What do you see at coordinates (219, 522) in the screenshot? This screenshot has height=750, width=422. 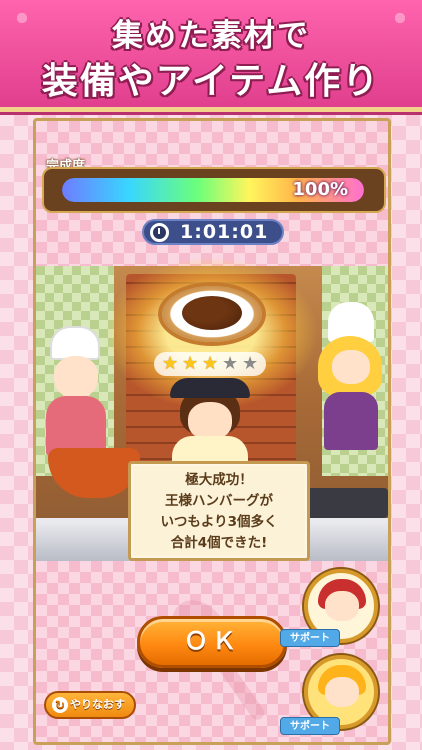 I see `result-message-line: いつもより3個多く` at bounding box center [219, 522].